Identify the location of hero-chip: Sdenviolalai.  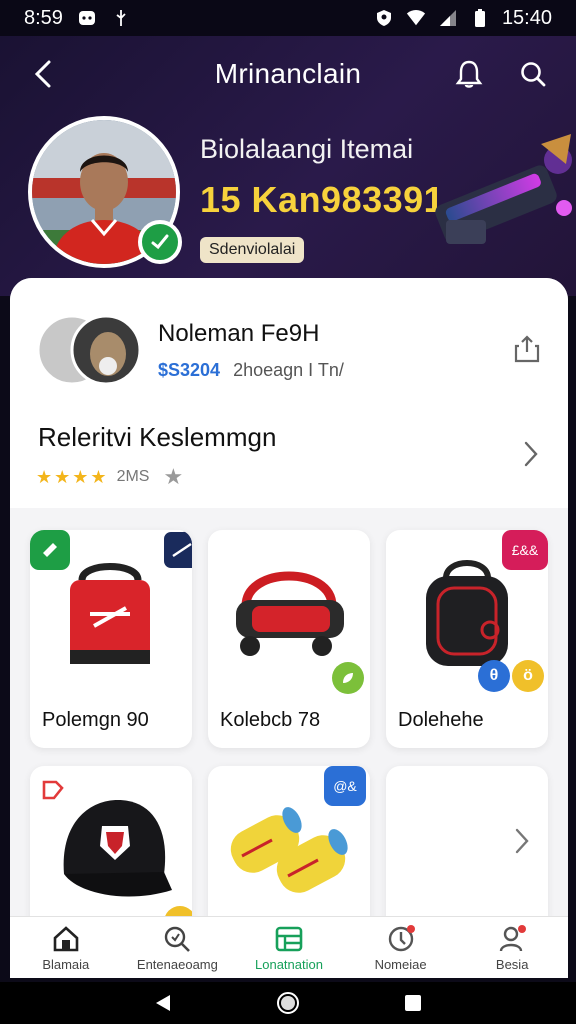
(252, 250).